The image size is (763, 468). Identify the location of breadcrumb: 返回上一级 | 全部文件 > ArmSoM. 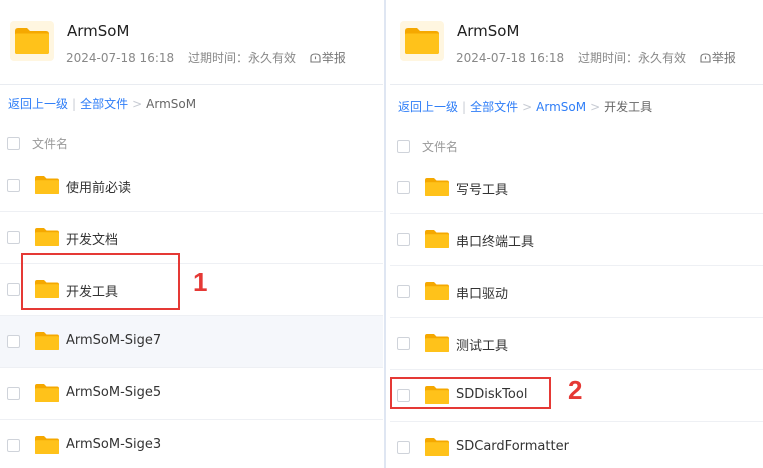
(102, 103).